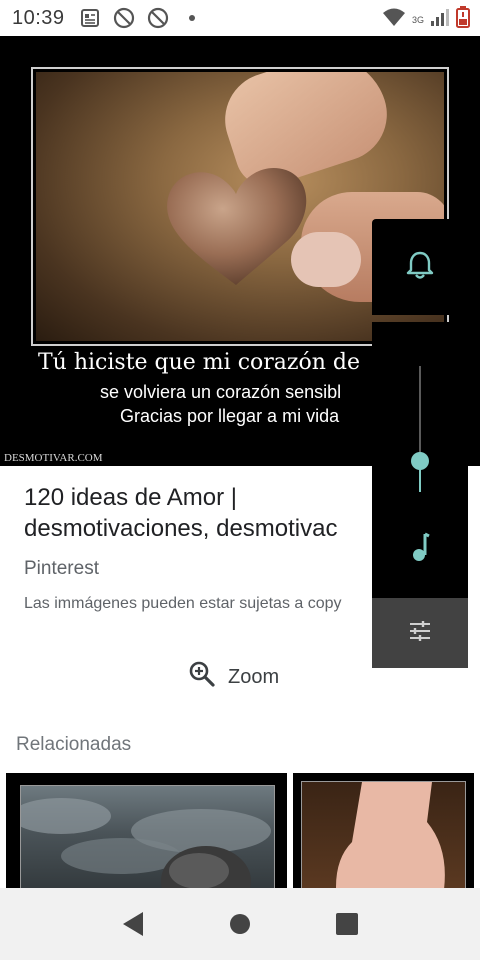 The width and height of the screenshot is (480, 960). Describe the element at coordinates (74, 744) in the screenshot. I see `related-heading: Relacionadas` at that location.